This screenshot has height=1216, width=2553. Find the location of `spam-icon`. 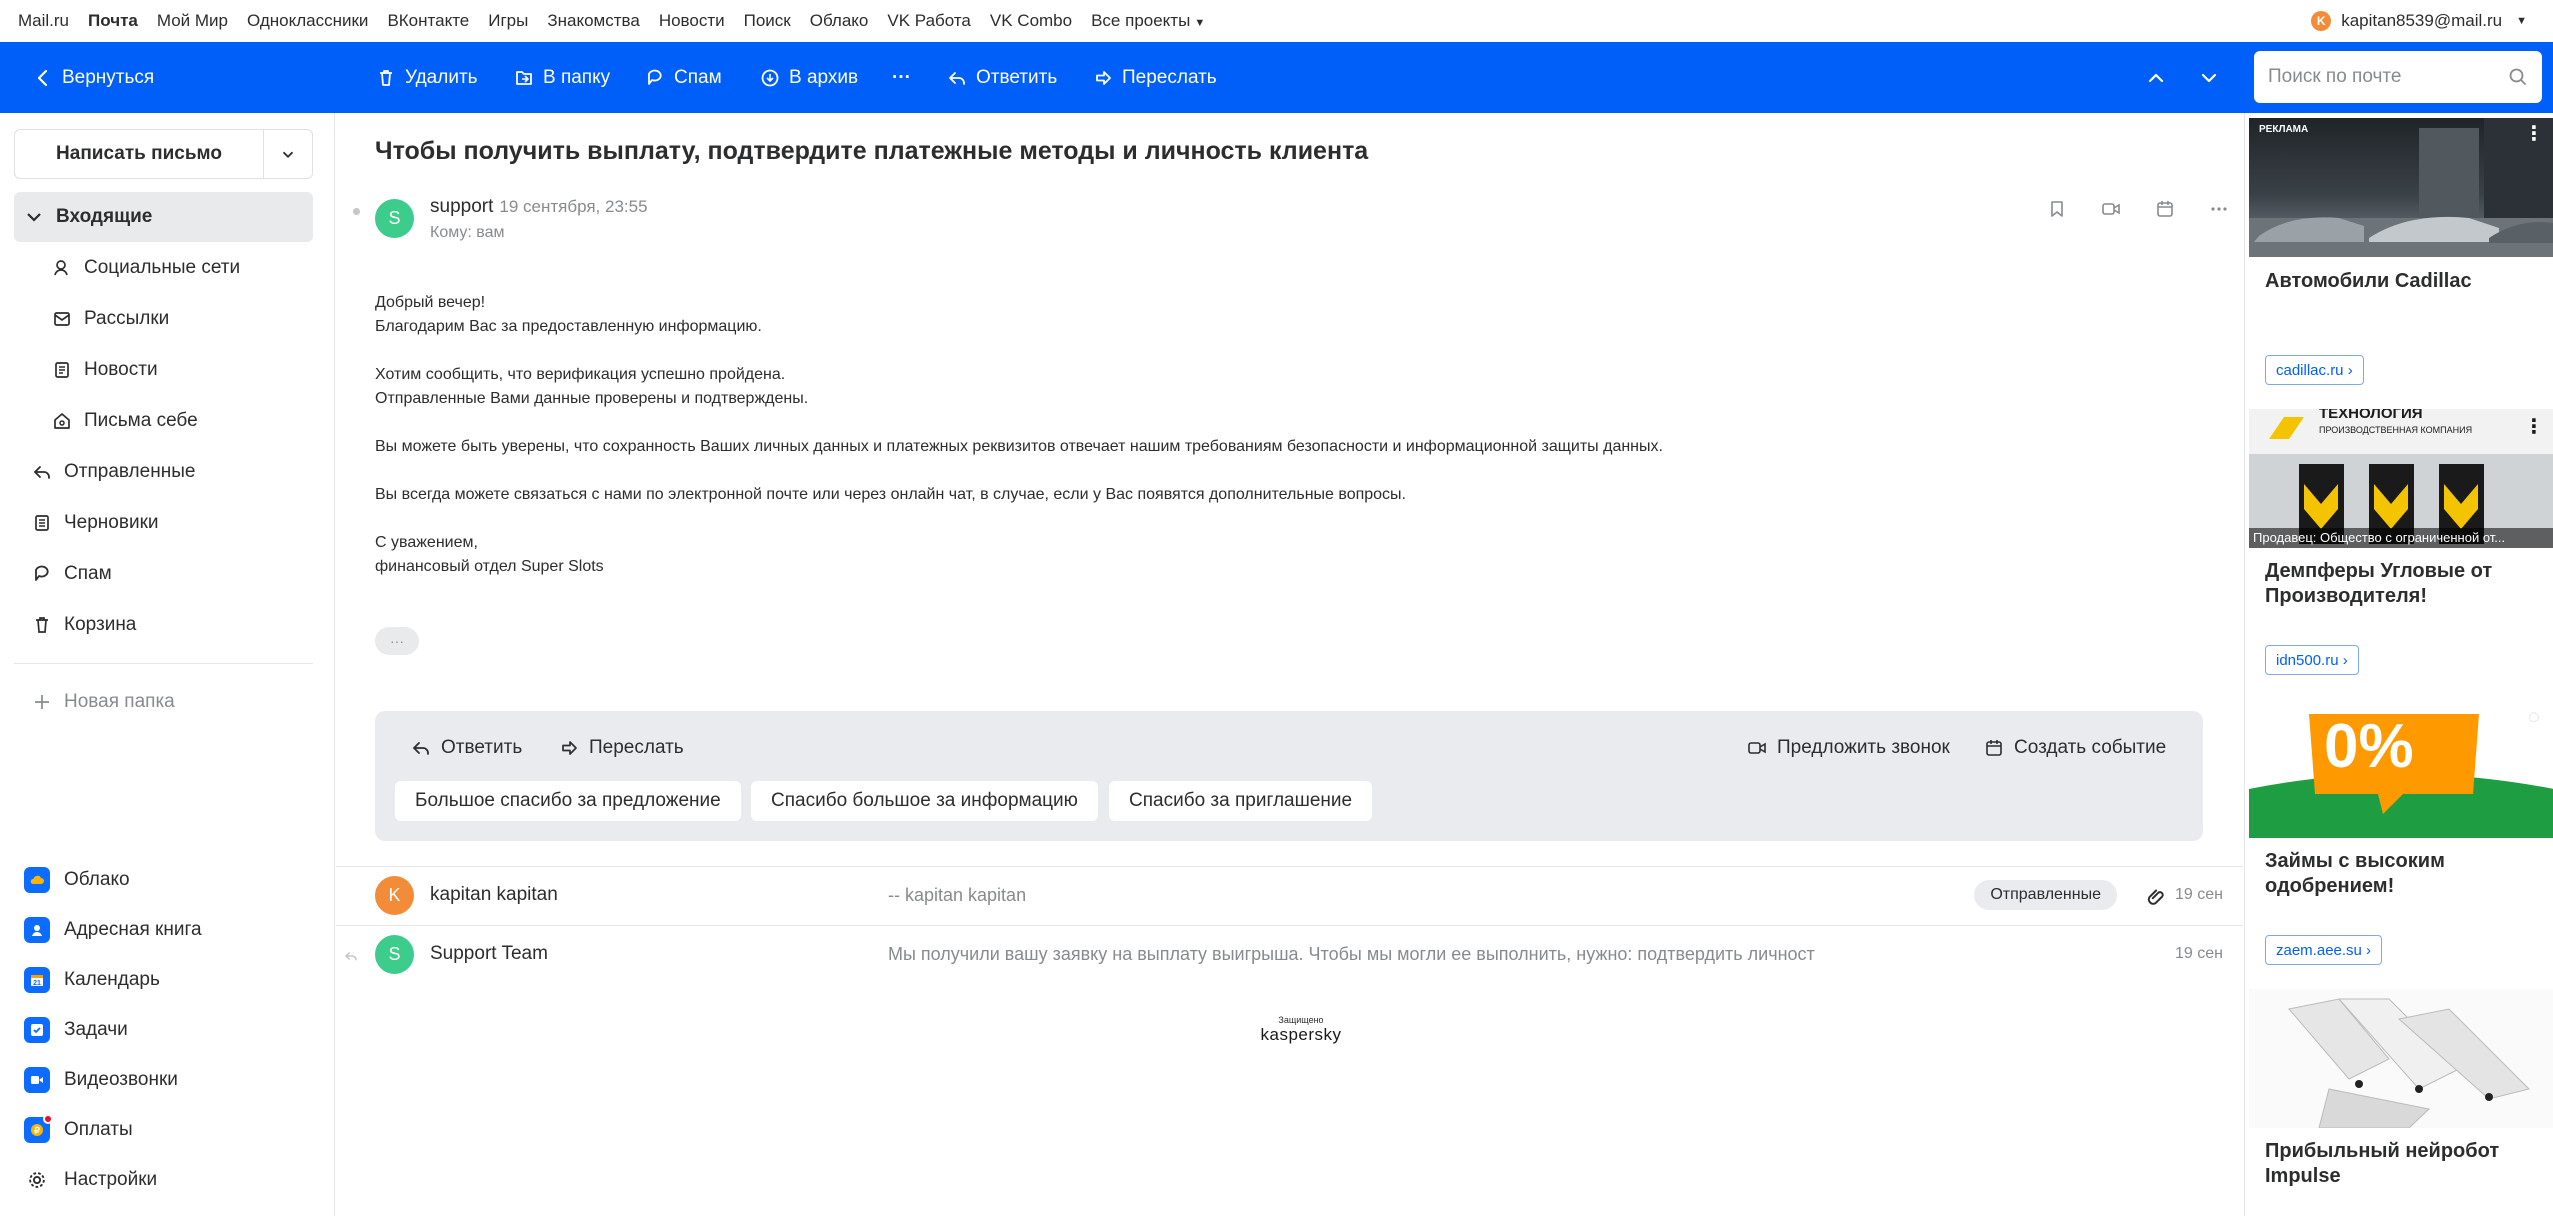

spam-icon is located at coordinates (655, 77).